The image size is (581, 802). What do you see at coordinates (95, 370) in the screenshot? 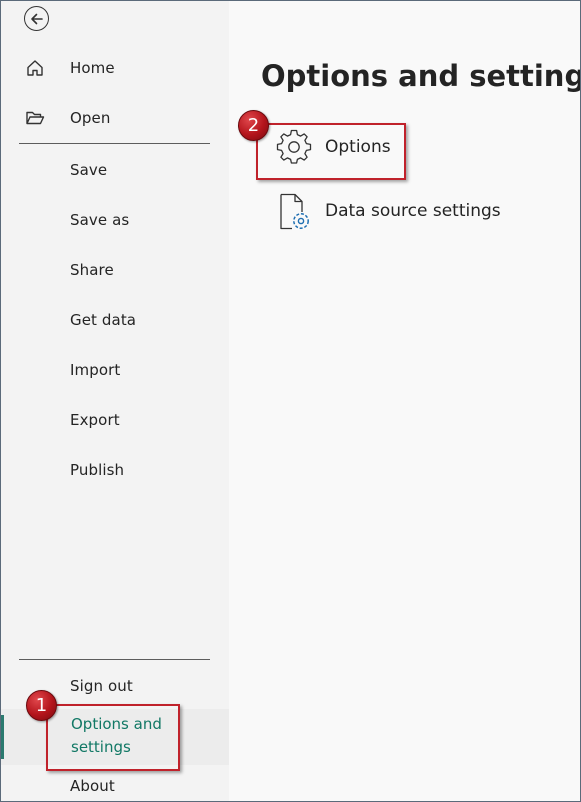
I see `sidebar-item-label: Import` at bounding box center [95, 370].